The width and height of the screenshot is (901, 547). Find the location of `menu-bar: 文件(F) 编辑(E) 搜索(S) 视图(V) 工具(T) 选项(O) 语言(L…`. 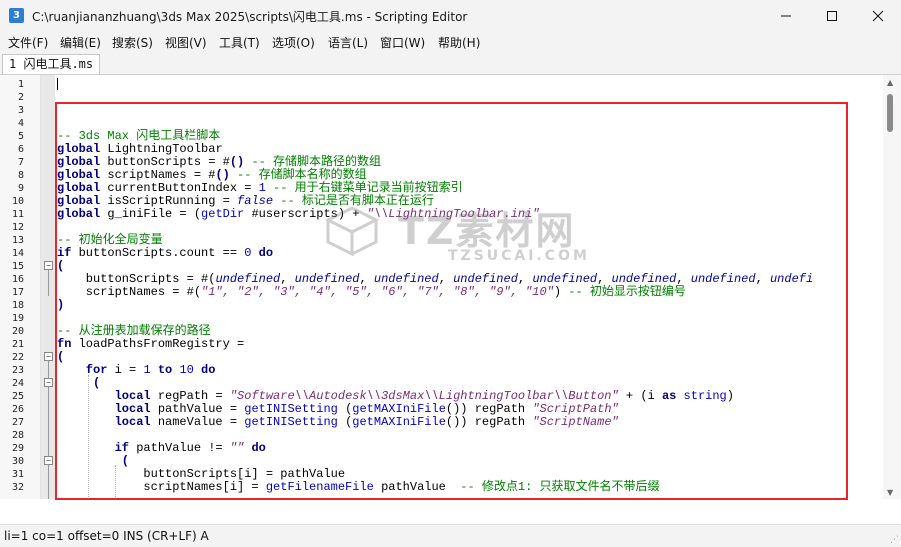

menu-bar: 文件(F) 编辑(E) 搜索(S) 视图(V) 工具(T) 选项(O) 语言(L… is located at coordinates (450, 42).